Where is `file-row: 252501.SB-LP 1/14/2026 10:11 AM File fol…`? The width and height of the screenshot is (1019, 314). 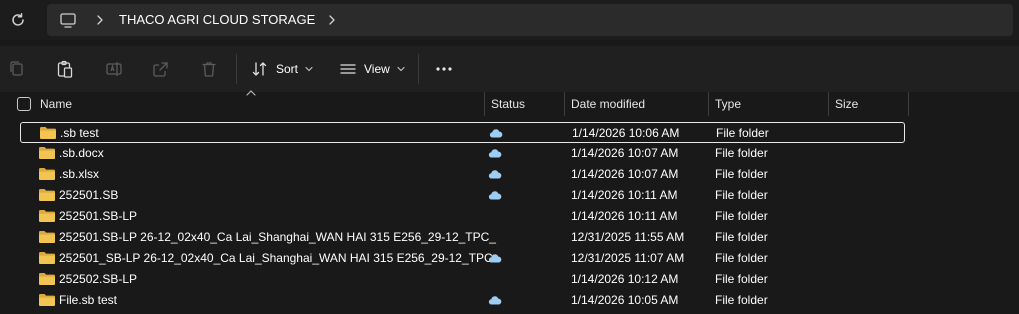
file-row: 252501.SB-LP 1/14/2026 10:11 AM File fol… is located at coordinates (462, 216).